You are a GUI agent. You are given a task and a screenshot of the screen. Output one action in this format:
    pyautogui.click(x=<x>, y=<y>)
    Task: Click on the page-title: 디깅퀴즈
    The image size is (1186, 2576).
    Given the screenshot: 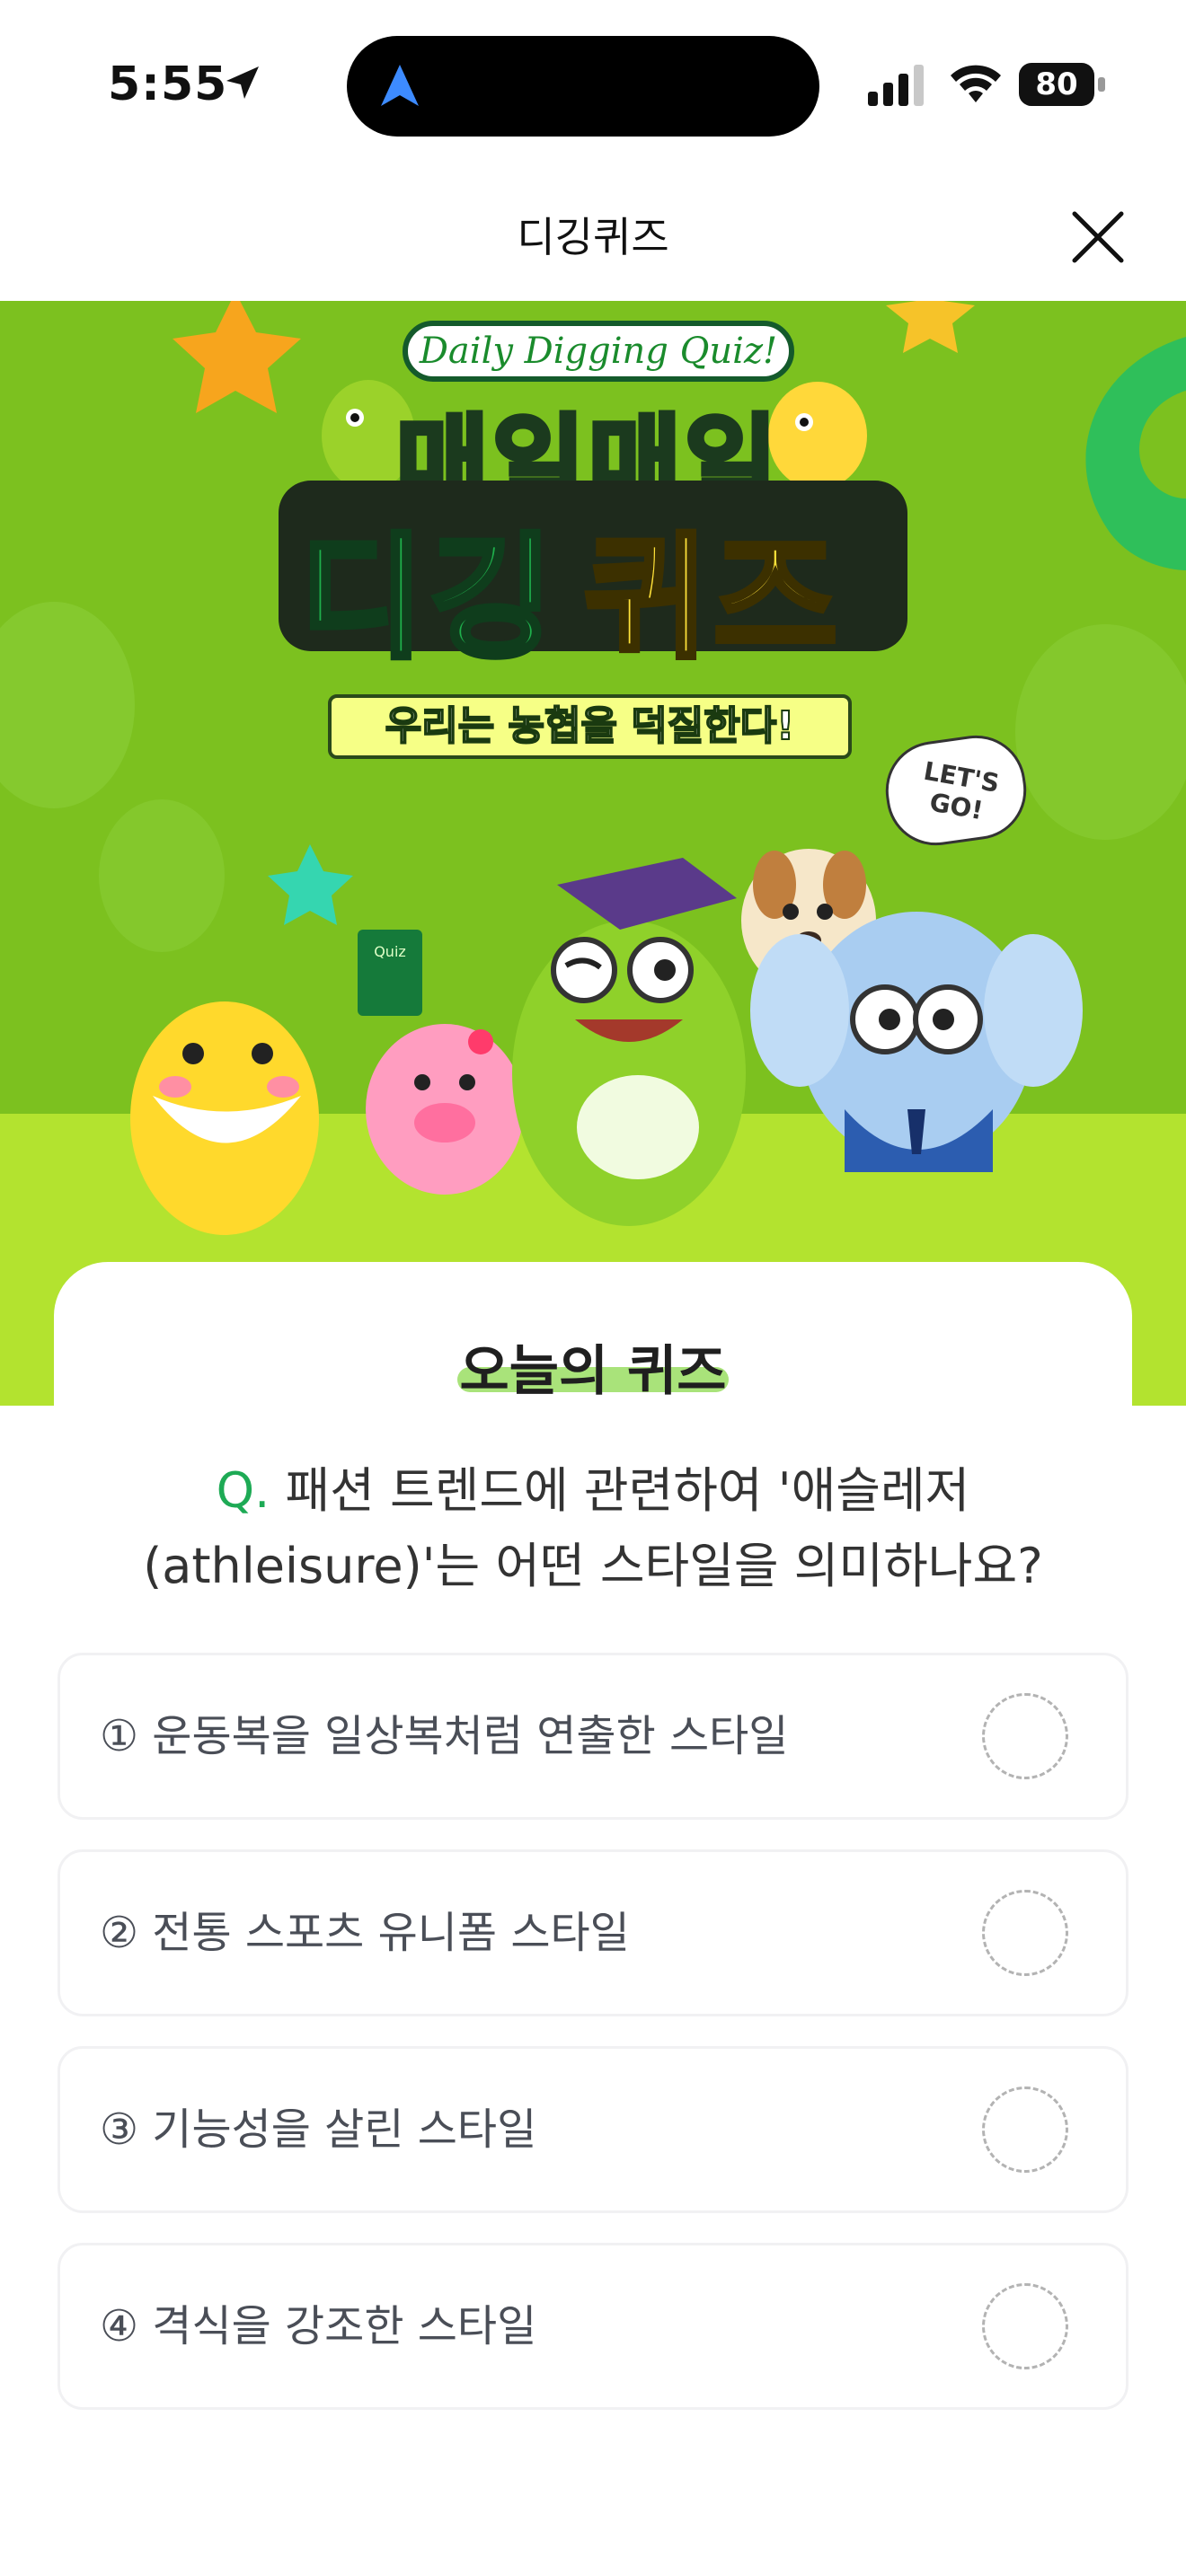 What is the action you would take?
    pyautogui.click(x=593, y=237)
    